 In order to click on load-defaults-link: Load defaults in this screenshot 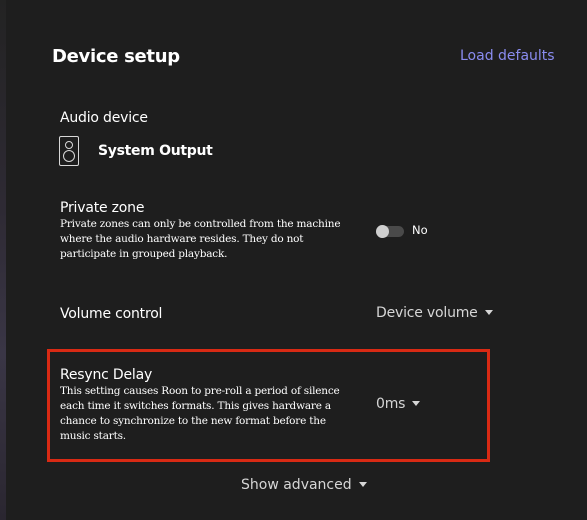, I will do `click(507, 56)`.